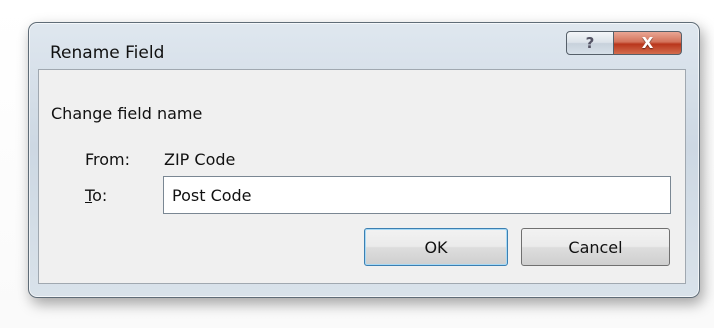 The height and width of the screenshot is (328, 714). I want to click on title-bar: Rename Field ? X, so click(364, 46).